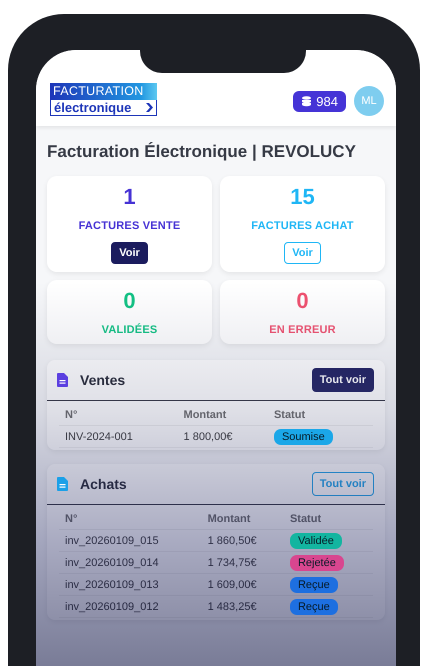 Image resolution: width=428 pixels, height=666 pixels. I want to click on invoice-number: inv_20260109_015, so click(130, 541).